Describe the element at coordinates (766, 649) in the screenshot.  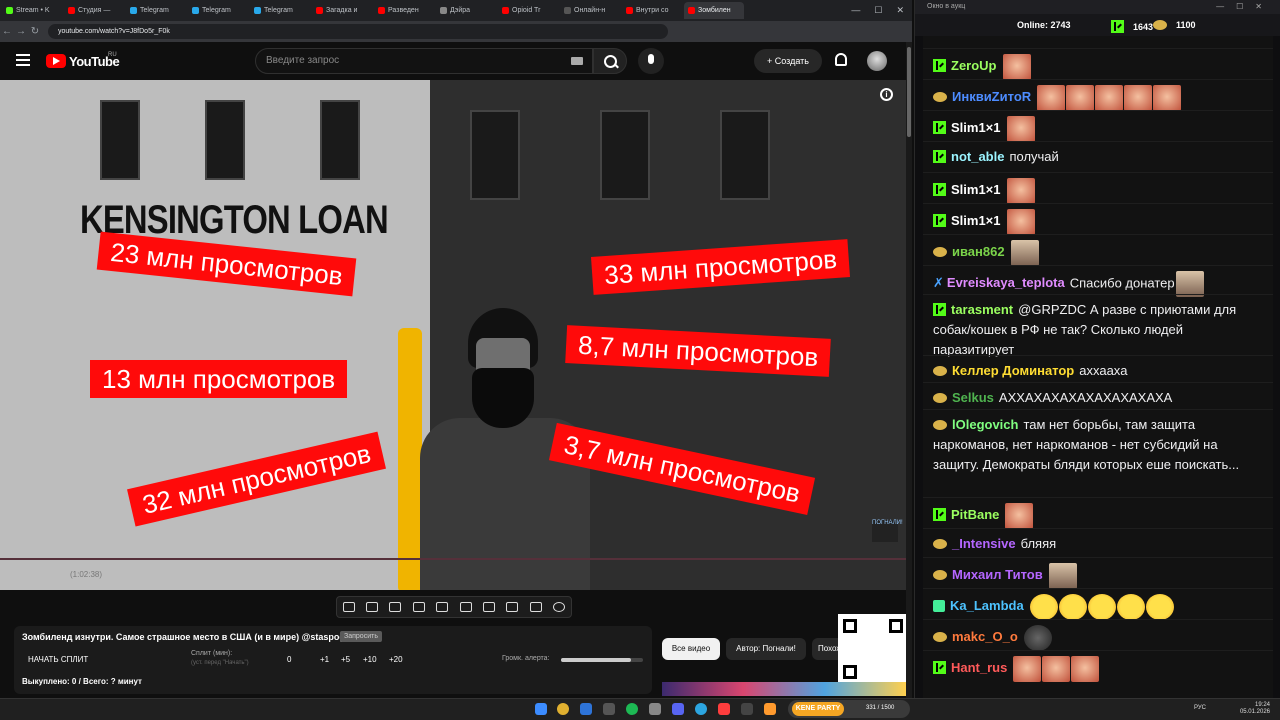
I see `chip-author: Автор: Погнали!` at that location.